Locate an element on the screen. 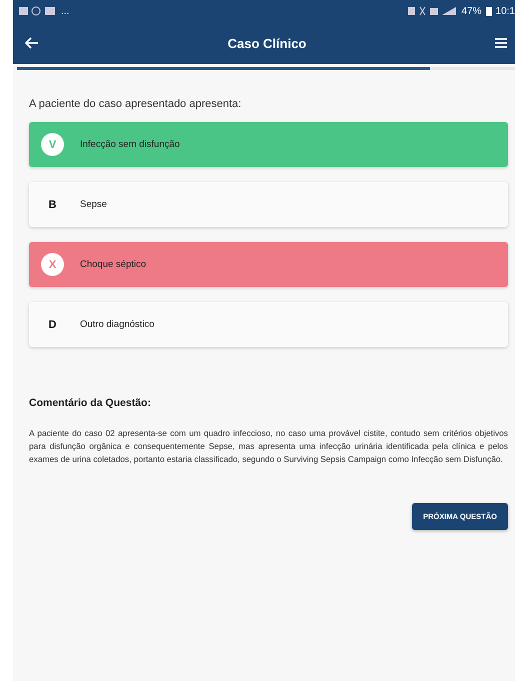  option-text: Infecção sem disfunção is located at coordinates (130, 144).